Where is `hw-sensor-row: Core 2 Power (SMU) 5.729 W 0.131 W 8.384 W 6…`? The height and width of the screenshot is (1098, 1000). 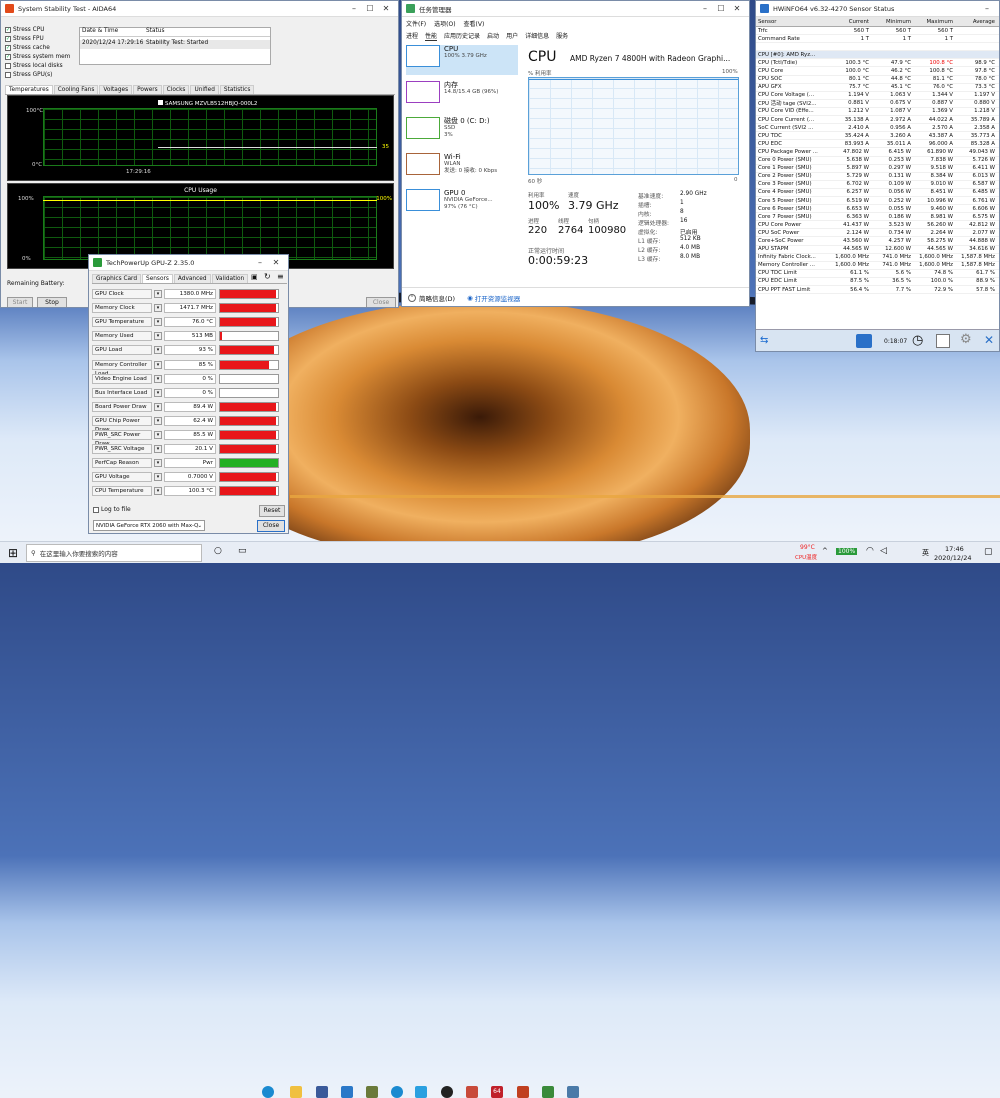 hw-sensor-row: Core 2 Power (SMU) 5.729 W 0.131 W 8.384 W 6… is located at coordinates (877, 177).